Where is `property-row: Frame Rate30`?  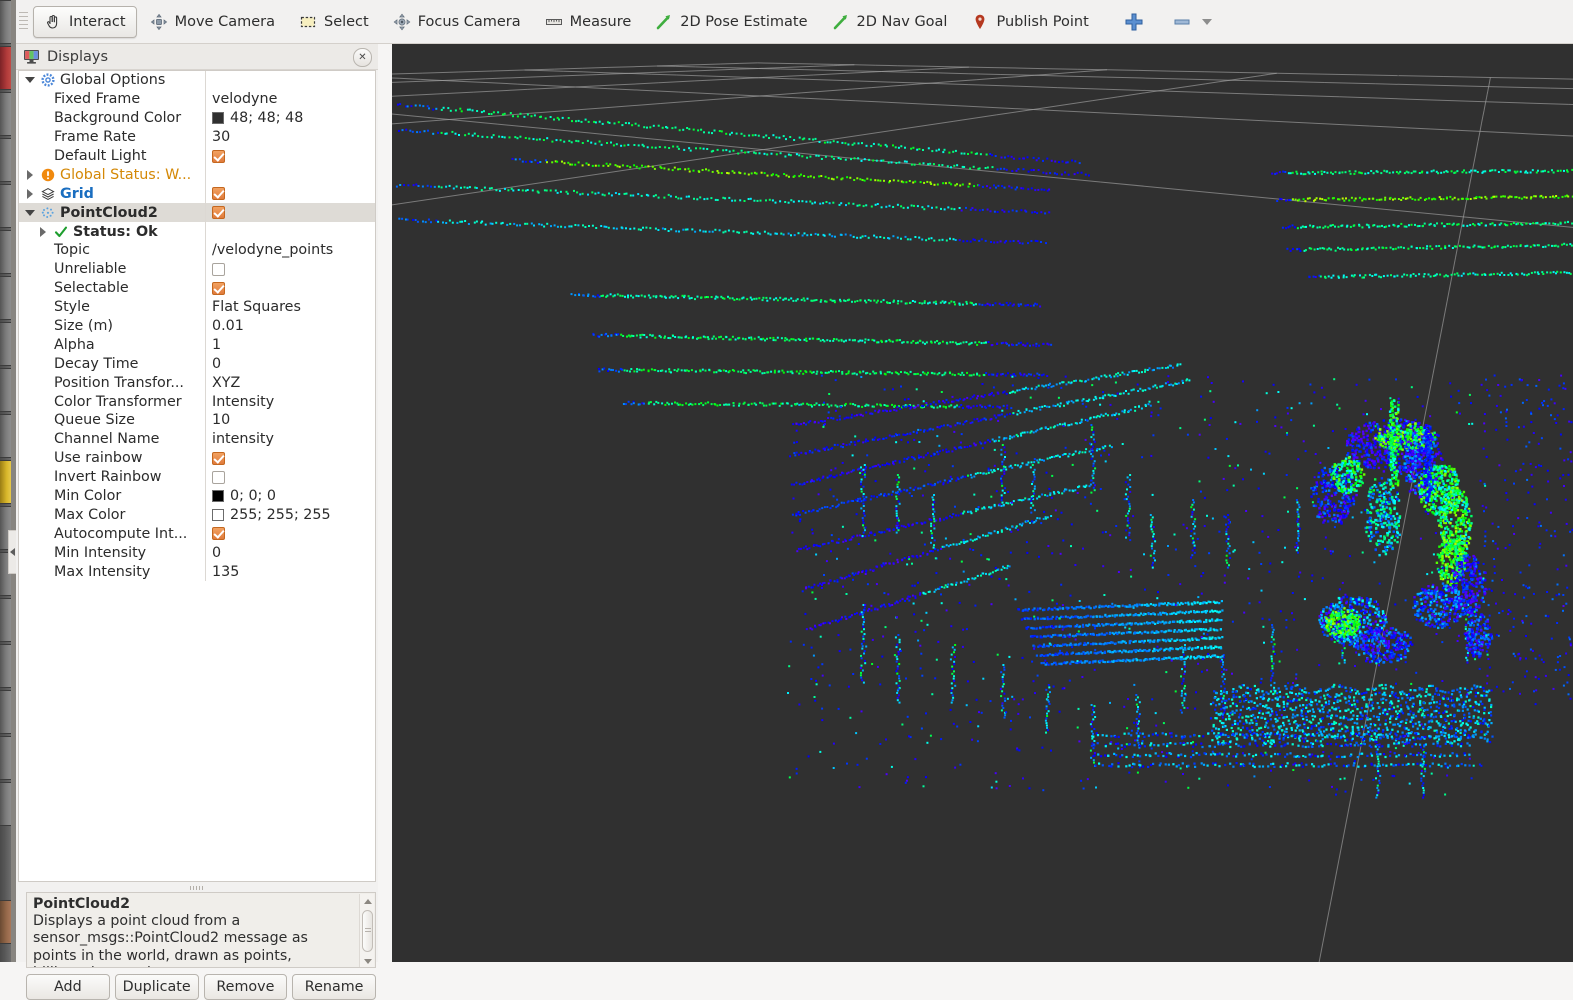 property-row: Frame Rate30 is located at coordinates (197, 137).